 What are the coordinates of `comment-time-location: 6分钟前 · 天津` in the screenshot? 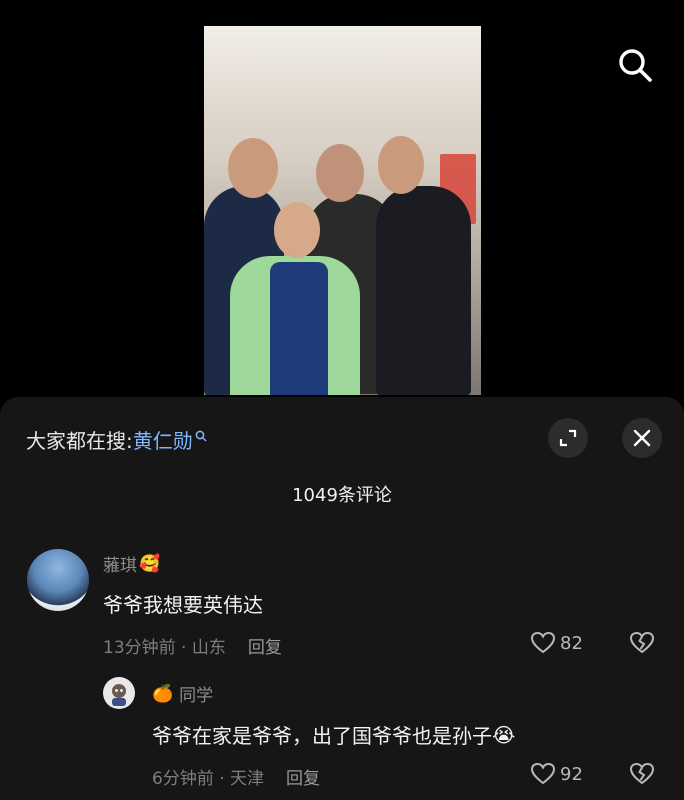 It's located at (208, 779).